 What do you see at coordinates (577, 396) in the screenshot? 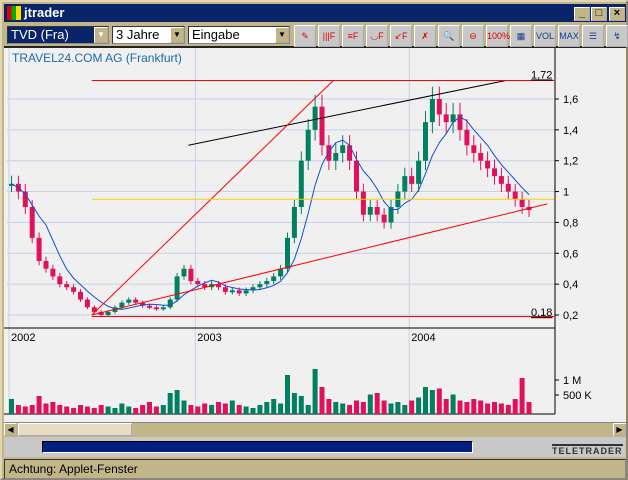
I see `volume-tick-label: 500 K` at bounding box center [577, 396].